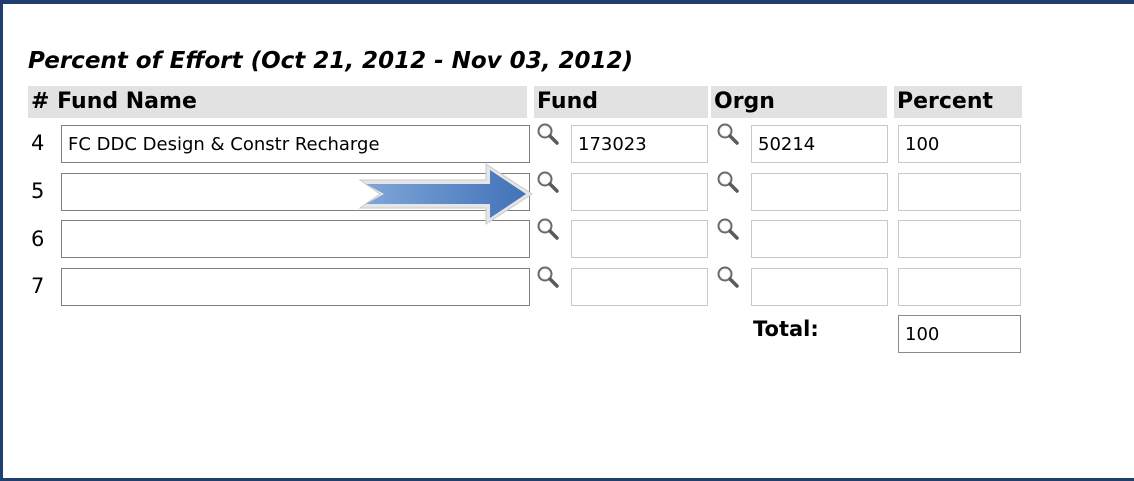 The image size is (1134, 481). What do you see at coordinates (38, 286) in the screenshot?
I see `row-number: 7` at bounding box center [38, 286].